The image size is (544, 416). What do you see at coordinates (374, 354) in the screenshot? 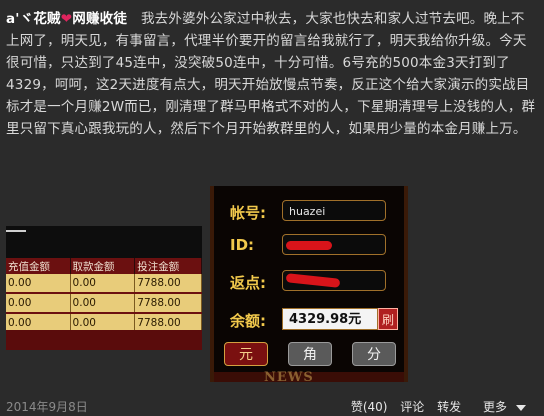
I see `unit-fen-button: 分` at bounding box center [374, 354].